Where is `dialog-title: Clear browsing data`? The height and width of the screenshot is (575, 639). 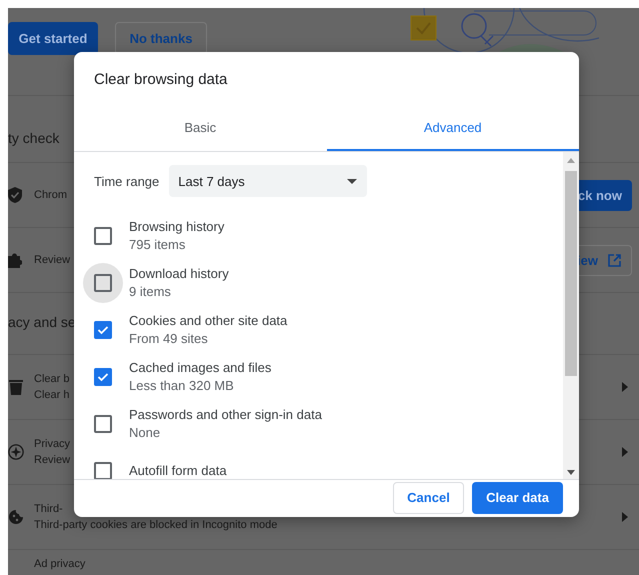
dialog-title: Clear browsing data is located at coordinates (160, 80).